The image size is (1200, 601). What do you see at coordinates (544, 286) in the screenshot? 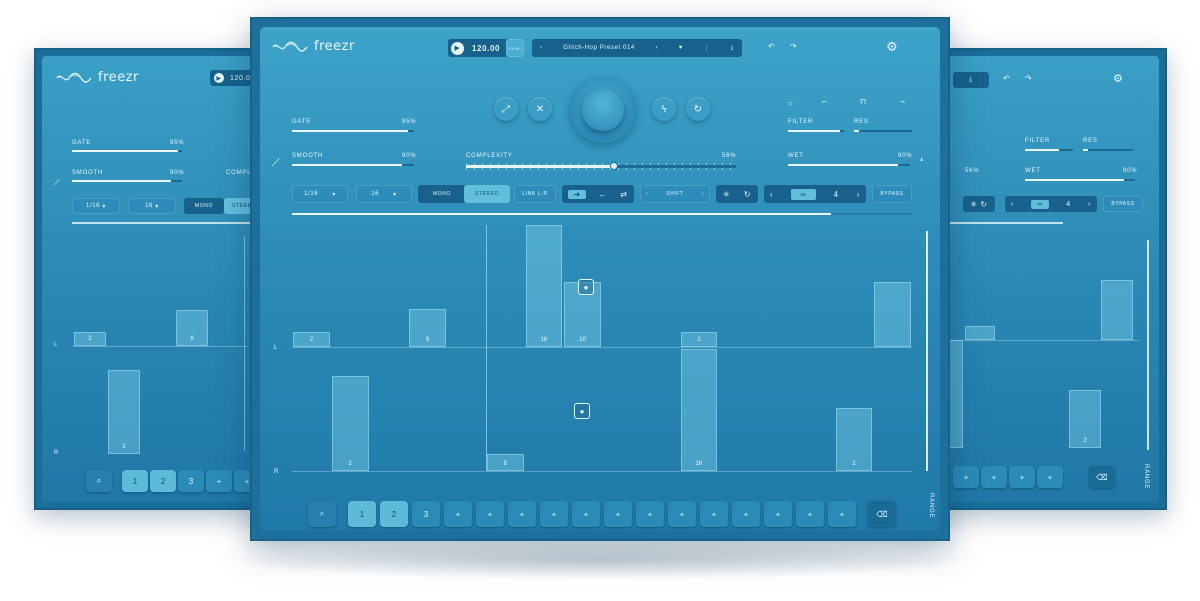
I see `left-lane-step-bar: 16` at bounding box center [544, 286].